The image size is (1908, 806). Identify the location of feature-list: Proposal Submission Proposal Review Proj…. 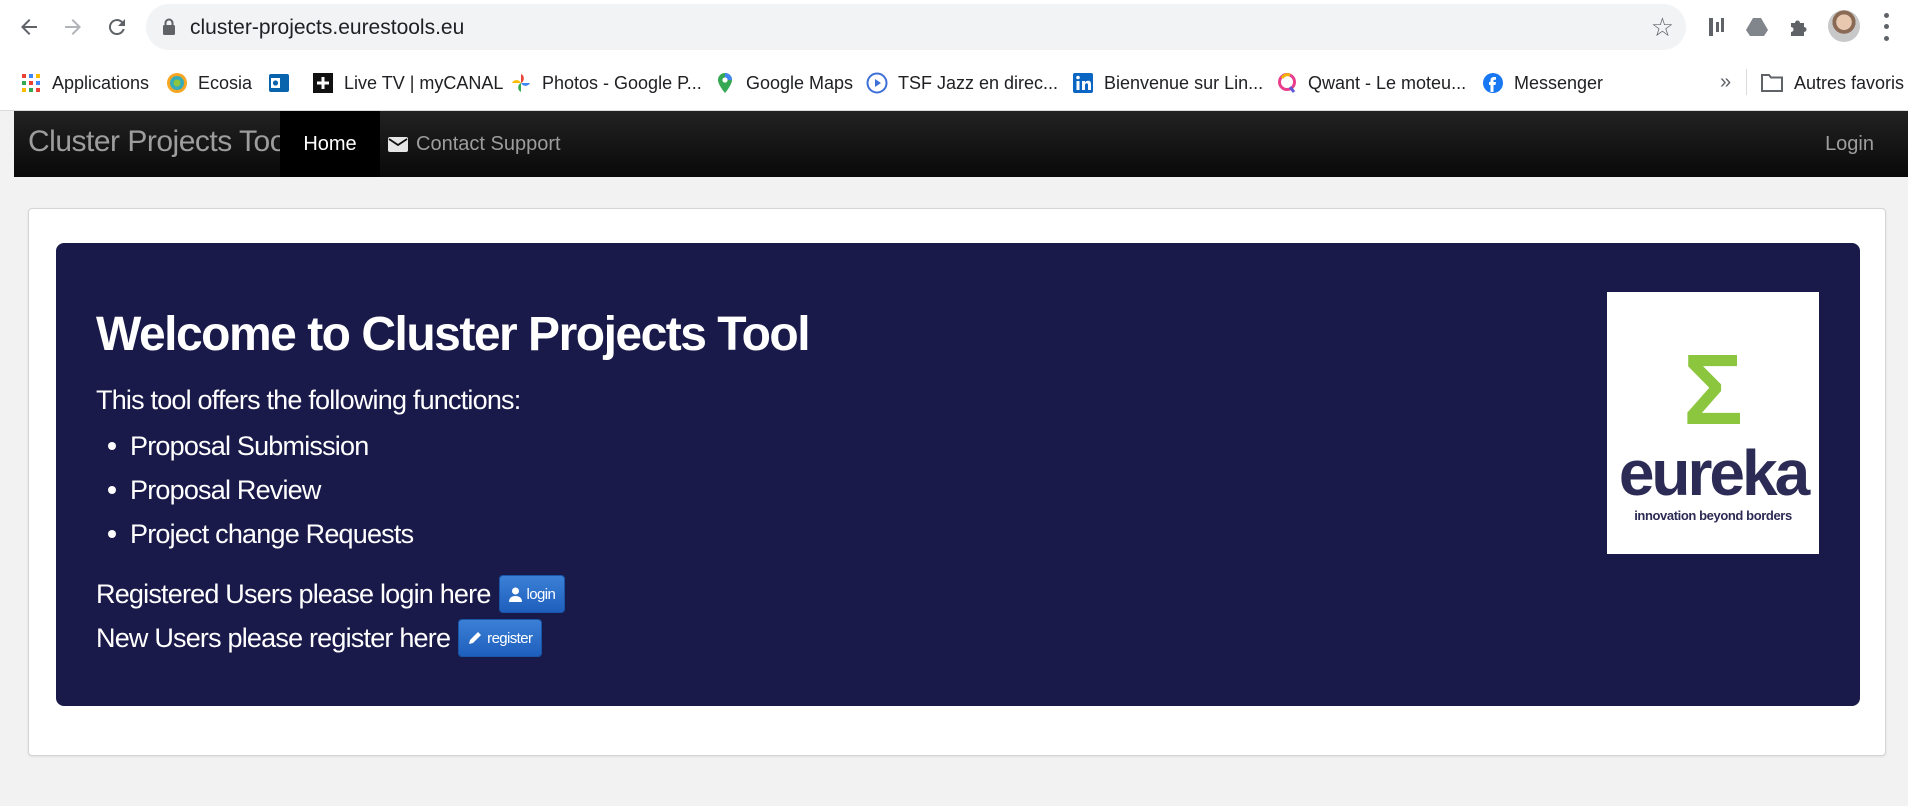
(255, 490).